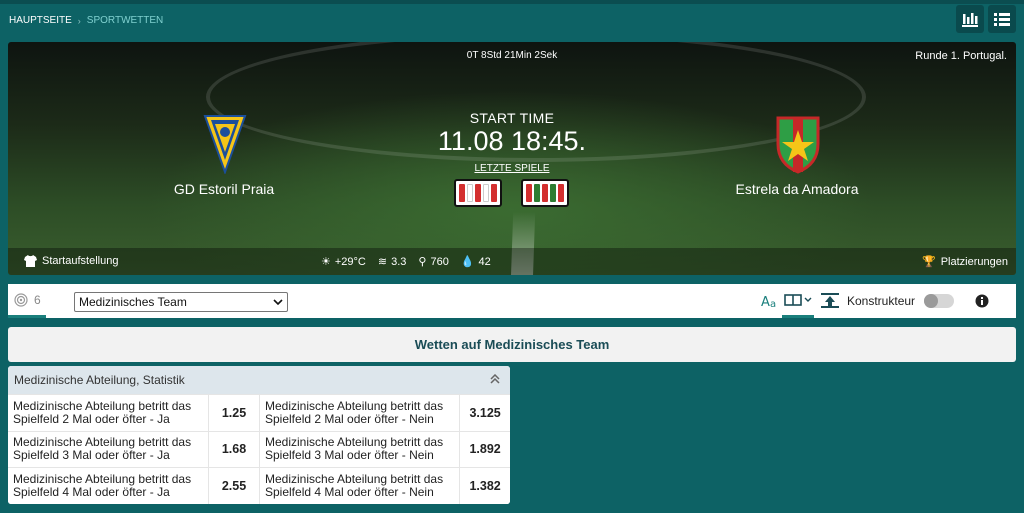 Image resolution: width=1024 pixels, height=513 pixels. Describe the element at coordinates (133, 302) in the screenshot. I see `market-category-value: Medizinisches Team` at that location.